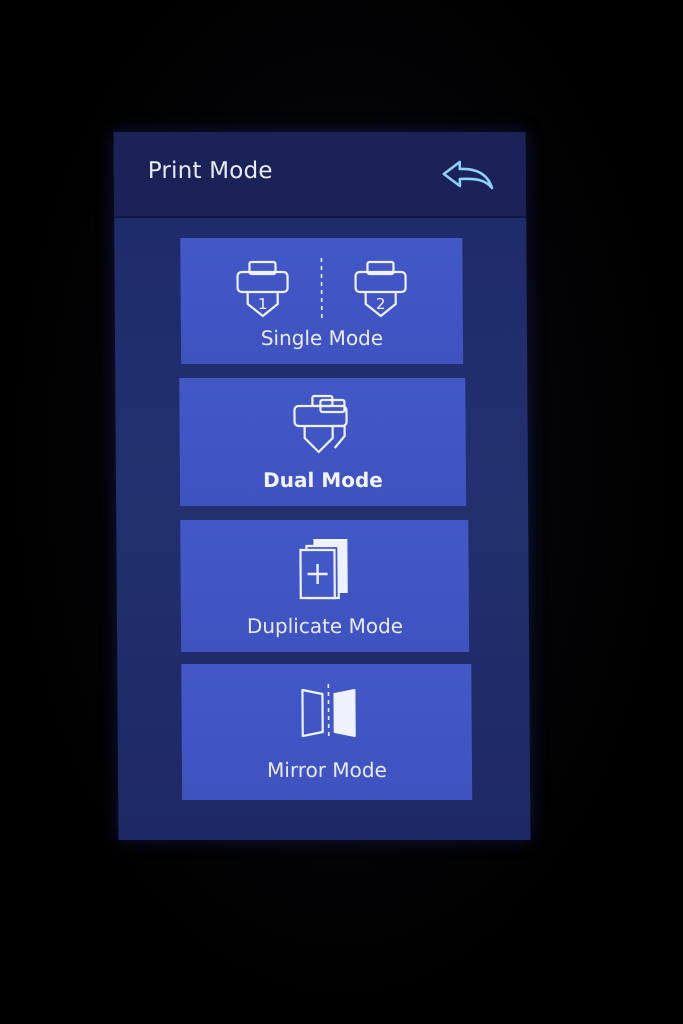  I want to click on back-arrow-icon, so click(468, 175).